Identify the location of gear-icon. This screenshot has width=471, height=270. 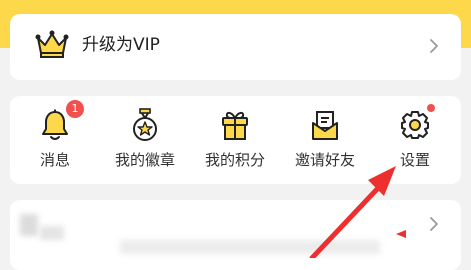
(415, 125).